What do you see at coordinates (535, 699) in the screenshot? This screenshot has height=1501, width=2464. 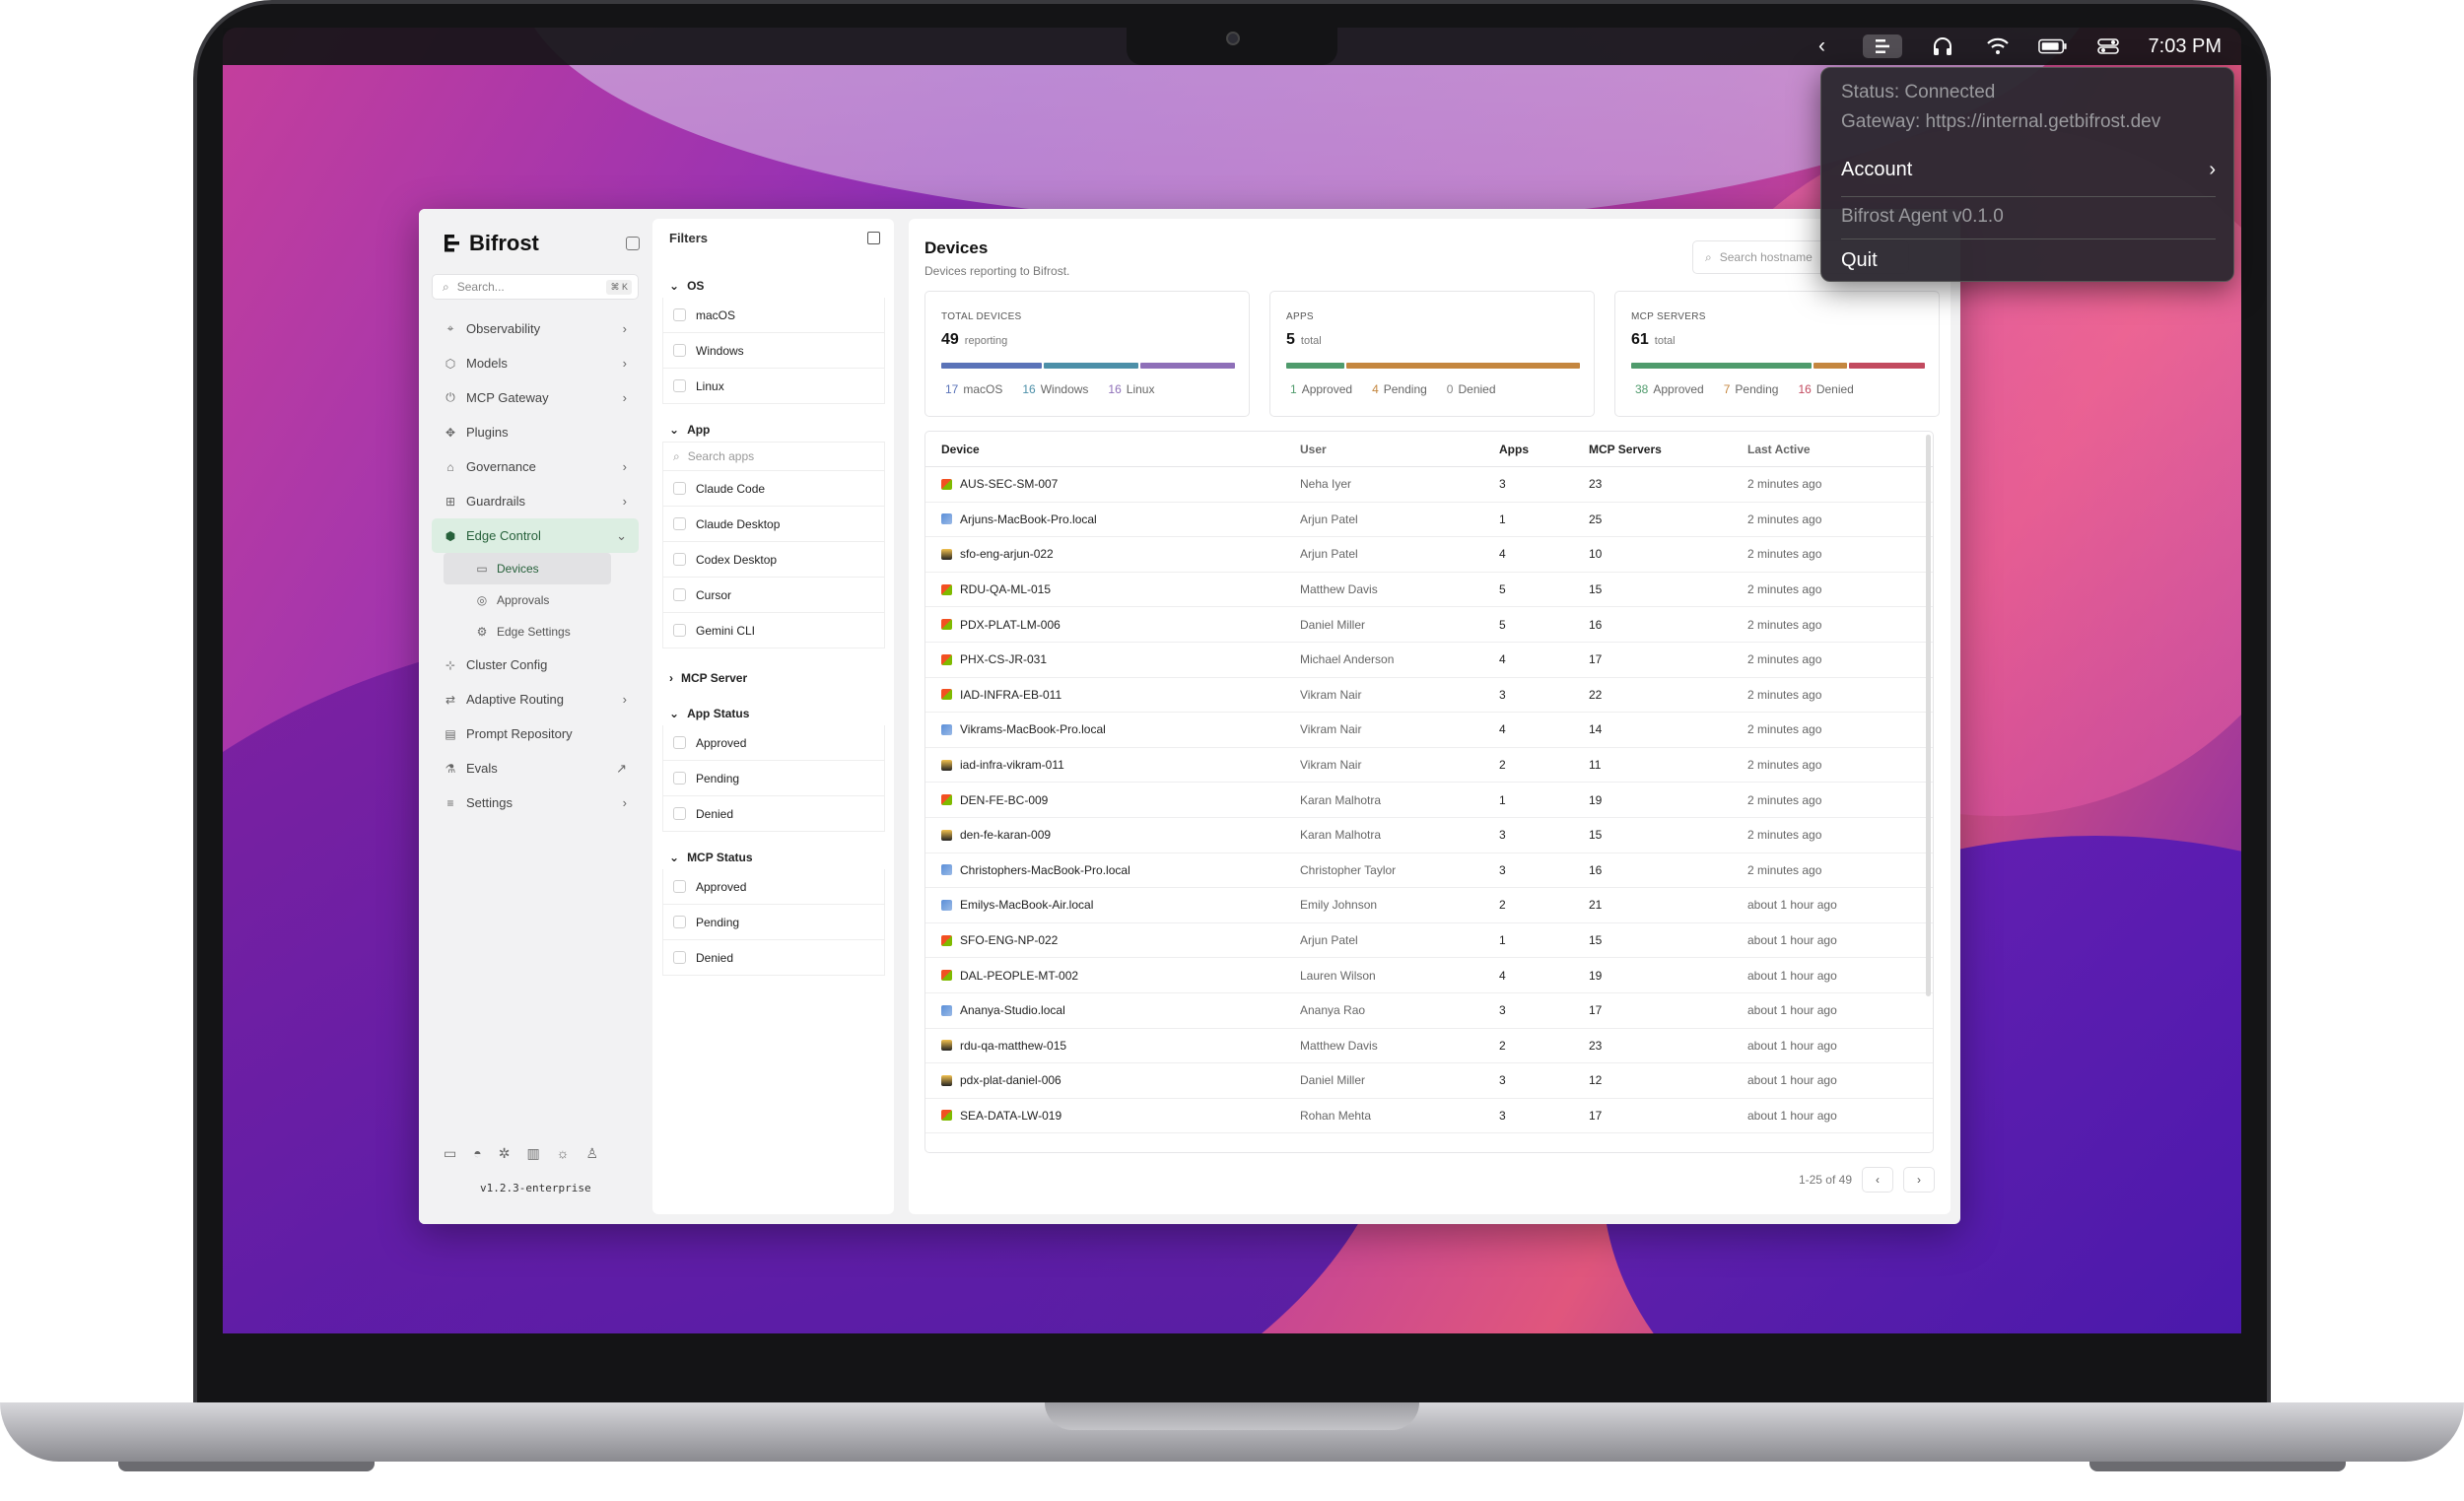 I see `sidebar-item-adaptive-routing: ⇄ Adaptive Routing ›` at bounding box center [535, 699].